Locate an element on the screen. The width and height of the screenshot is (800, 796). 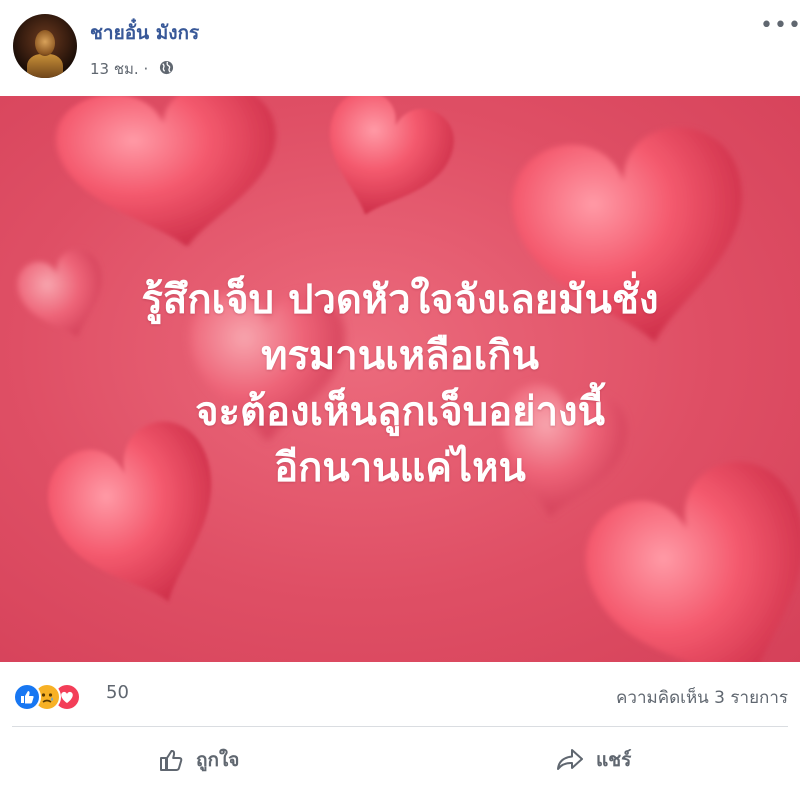
post-header: ชายอั๋น มังกร 13 ชม. · ••• is located at coordinates (400, 48).